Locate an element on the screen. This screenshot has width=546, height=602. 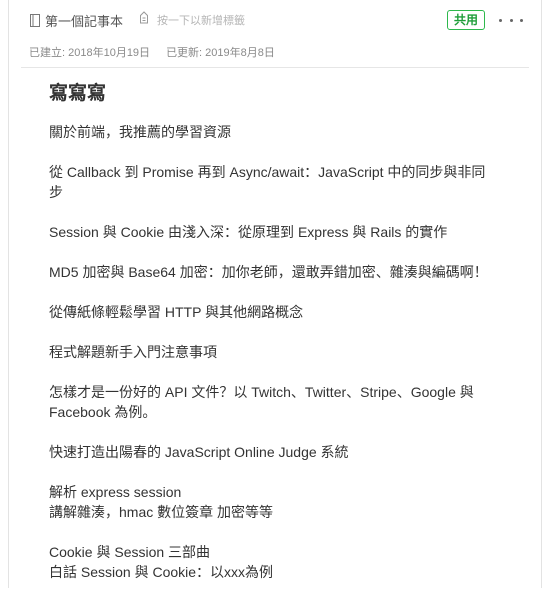
note-line: 從傳紙條輕鬆學習 HTTP 與其他網路概念 is located at coordinates (176, 312).